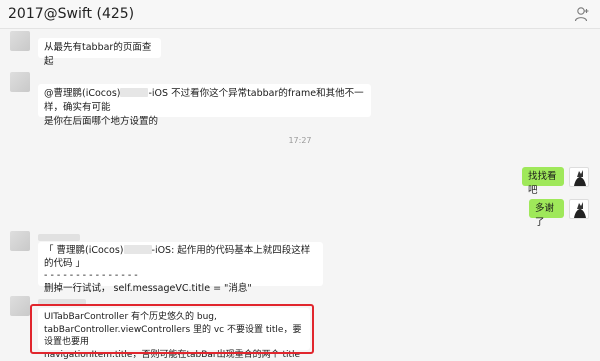 This screenshot has height=361, width=600. Describe the element at coordinates (84, 250) in the screenshot. I see `quote-name: 「 曹理鹏(iCocos)` at that location.